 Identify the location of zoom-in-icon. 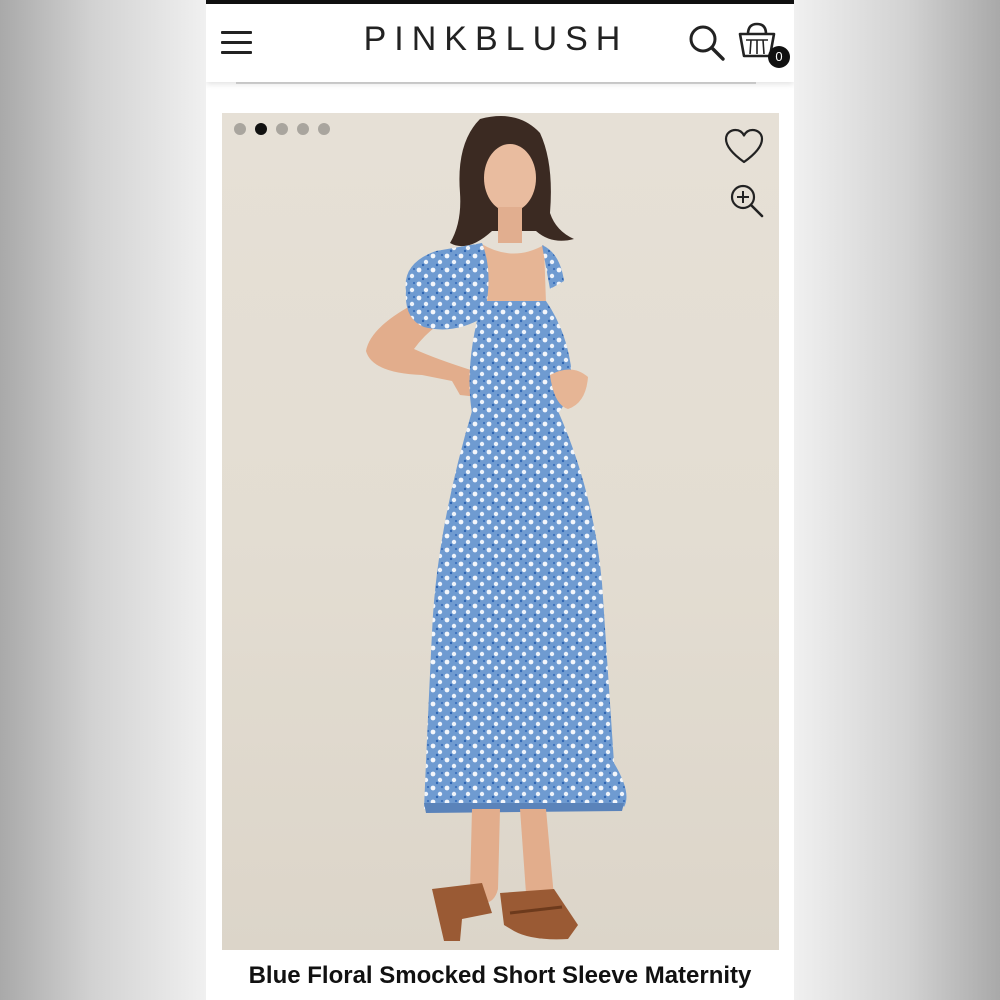
(747, 201).